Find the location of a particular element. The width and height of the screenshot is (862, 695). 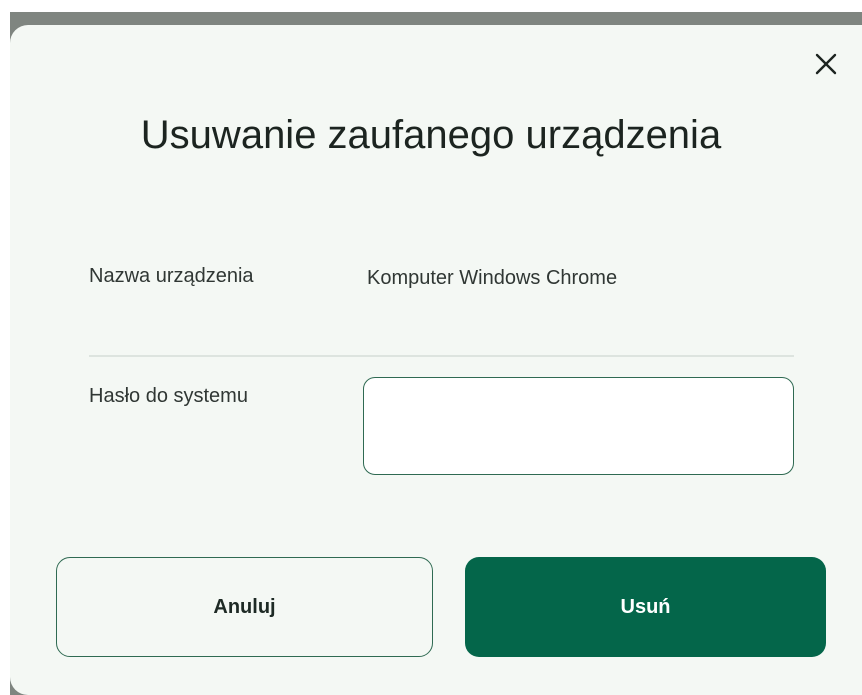

device-name-label: Nazwa urządzenia is located at coordinates (171, 276).